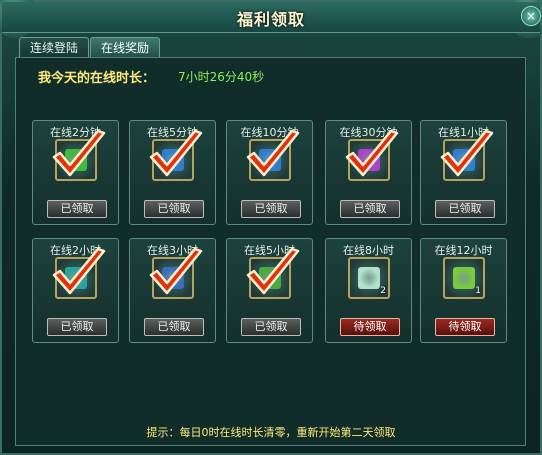 Image resolution: width=542 pixels, height=455 pixels. Describe the element at coordinates (463, 250) in the screenshot. I see `reward-time-label: 在线12小时` at that location.